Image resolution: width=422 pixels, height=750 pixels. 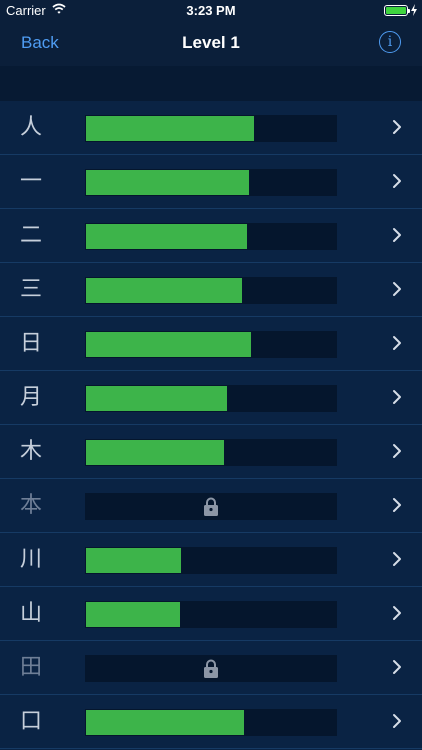 I want to click on kanji-character: 人, so click(x=31, y=127).